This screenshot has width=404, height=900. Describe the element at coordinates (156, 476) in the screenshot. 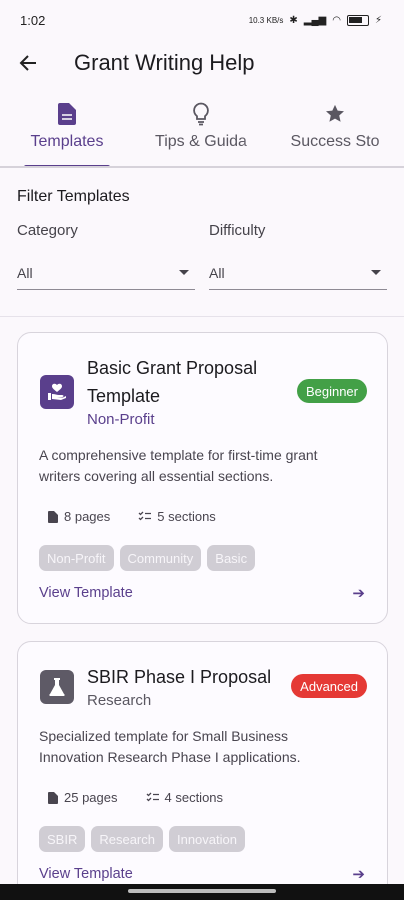

I see `template-description-line2: writers covering all essential sections.` at that location.